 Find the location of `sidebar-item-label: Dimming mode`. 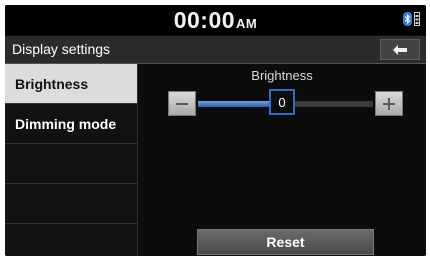

sidebar-item-label: Dimming mode is located at coordinates (66, 124).